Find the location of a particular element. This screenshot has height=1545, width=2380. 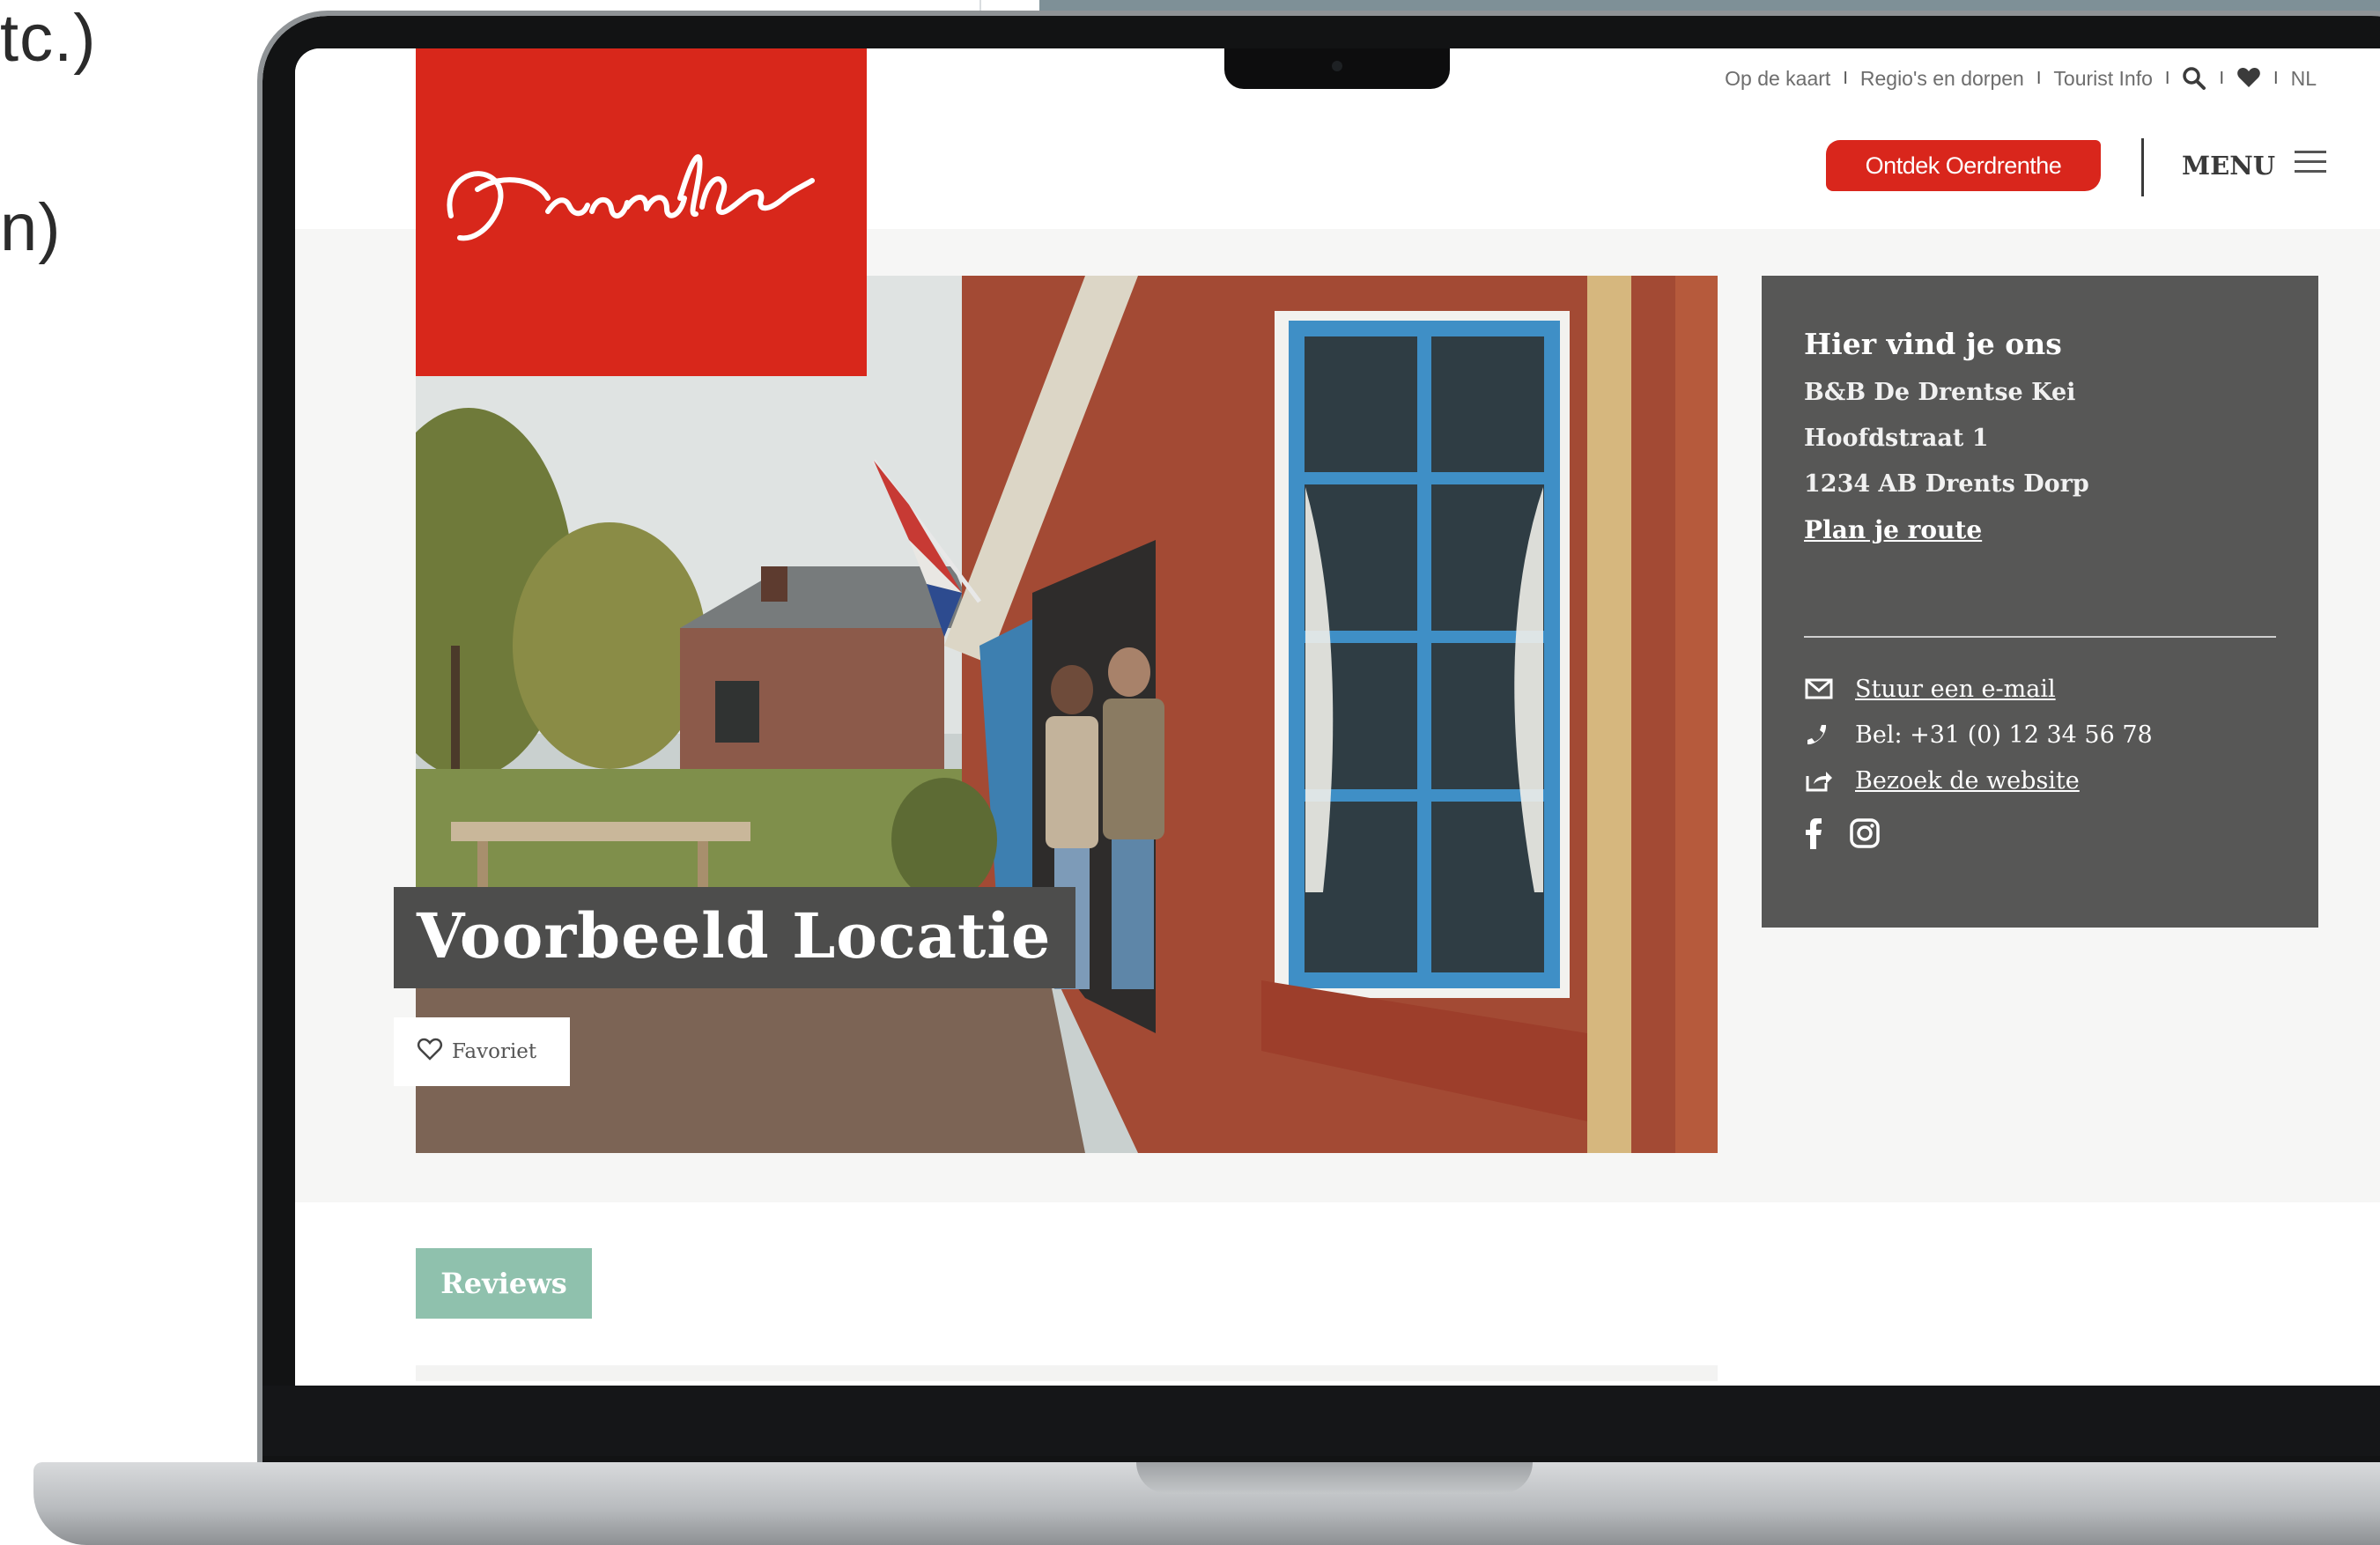

external-link-icon is located at coordinates (1819, 781).